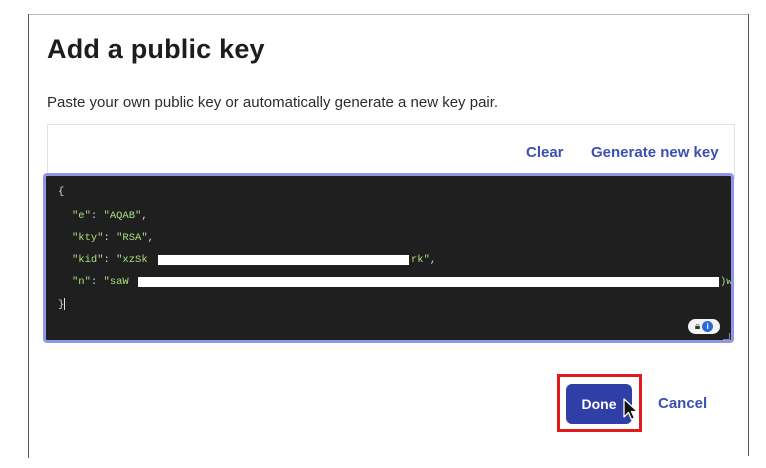  Describe the element at coordinates (122, 216) in the screenshot. I see `json-value-e: "AQAB"` at that location.